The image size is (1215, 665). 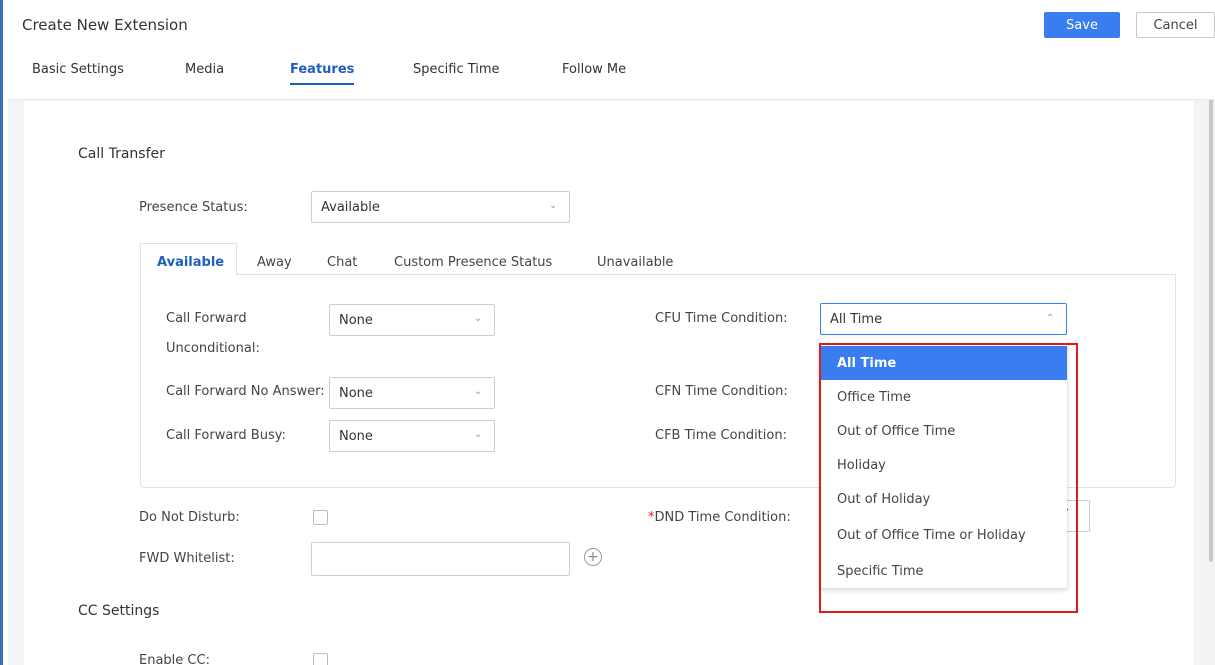 What do you see at coordinates (473, 262) in the screenshot?
I see `subtab-custom-presence-status: Custom Presence Status` at bounding box center [473, 262].